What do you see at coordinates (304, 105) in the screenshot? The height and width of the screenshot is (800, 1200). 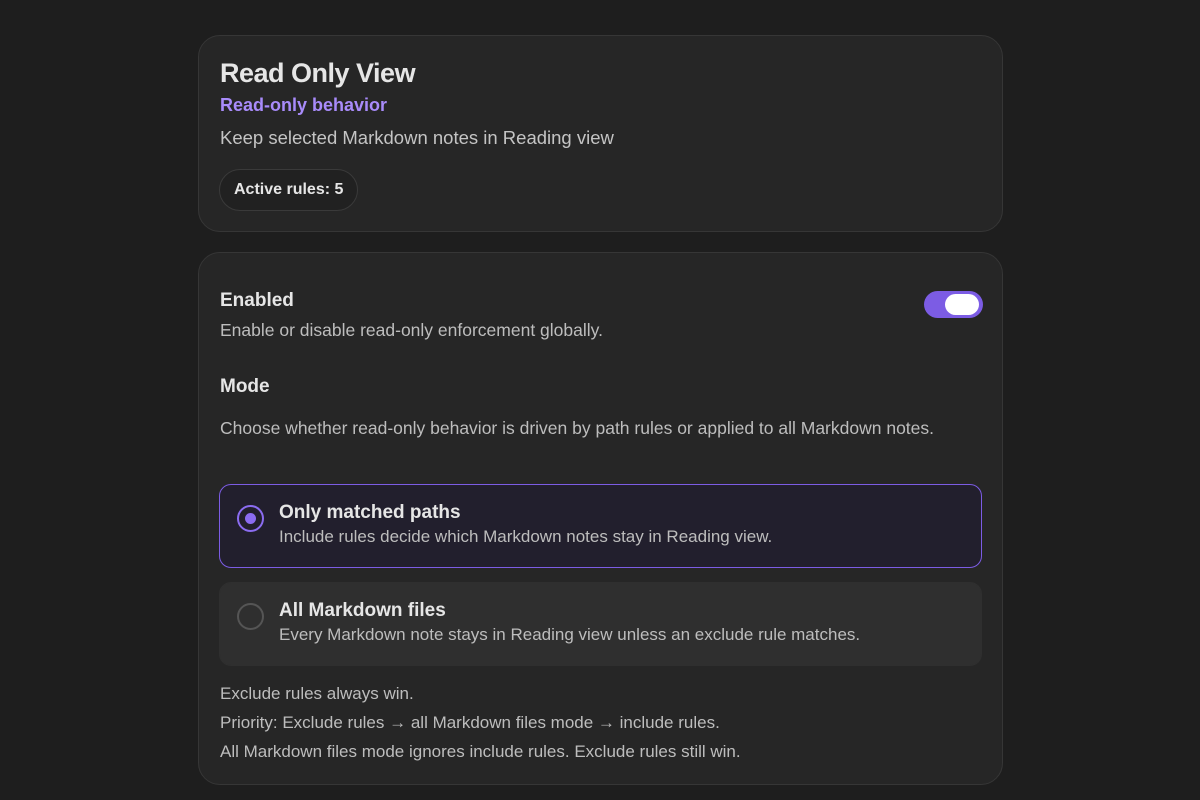 I see `page-subtitle: Read-only behavior` at bounding box center [304, 105].